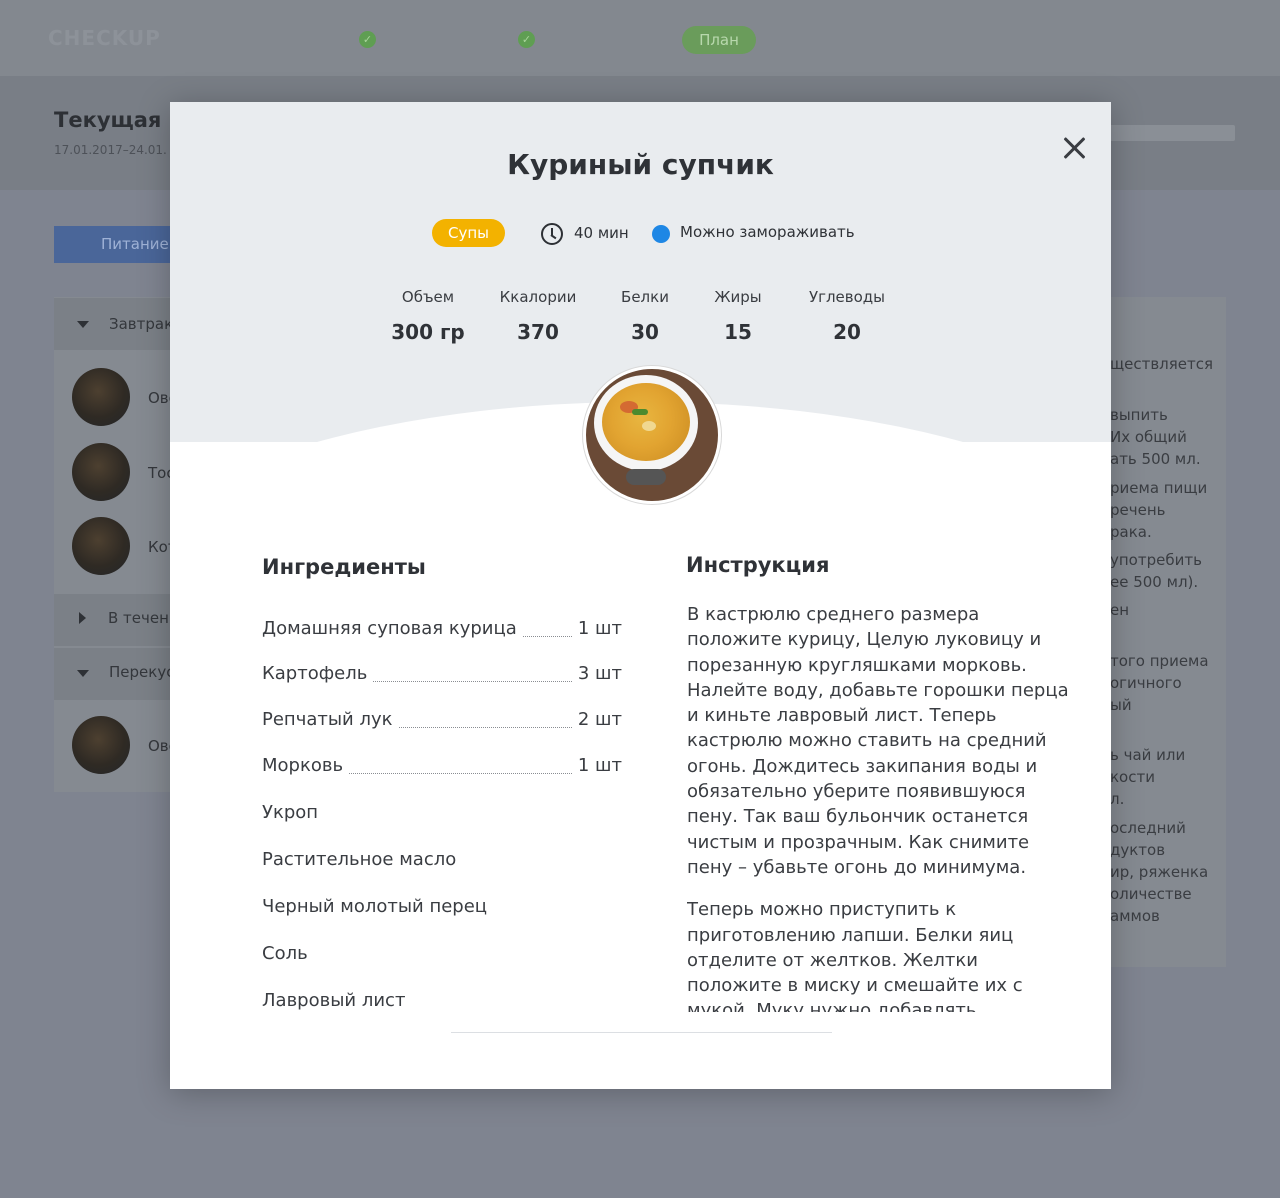 The height and width of the screenshot is (1198, 1280). What do you see at coordinates (1138, 850) in the screenshot?
I see `recommendation-text: дуктов` at bounding box center [1138, 850].